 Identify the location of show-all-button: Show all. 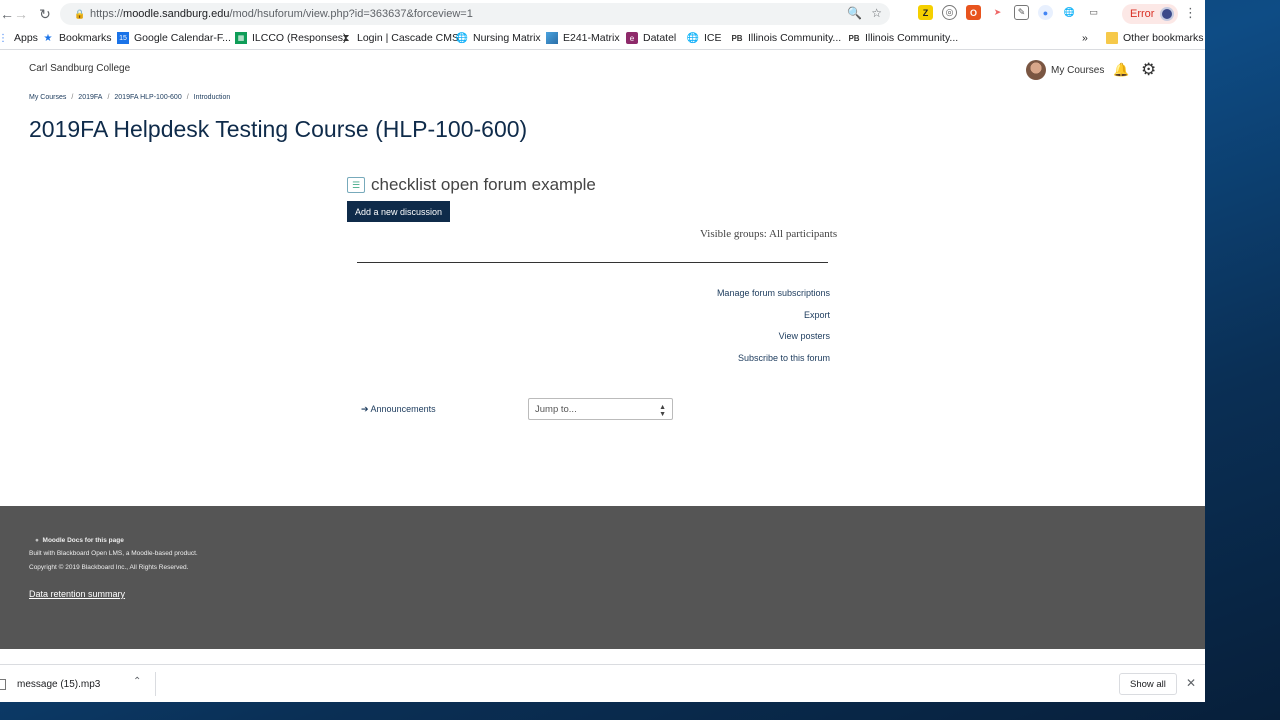
(1148, 684).